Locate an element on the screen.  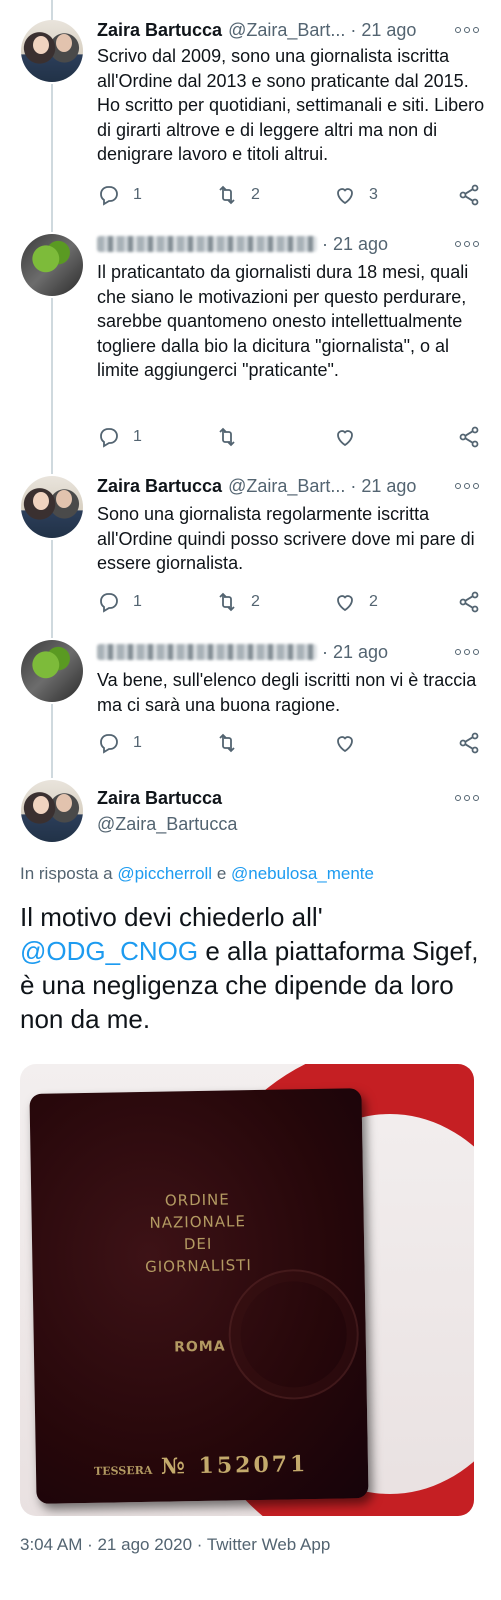
like-count: 3 is located at coordinates (373, 194).